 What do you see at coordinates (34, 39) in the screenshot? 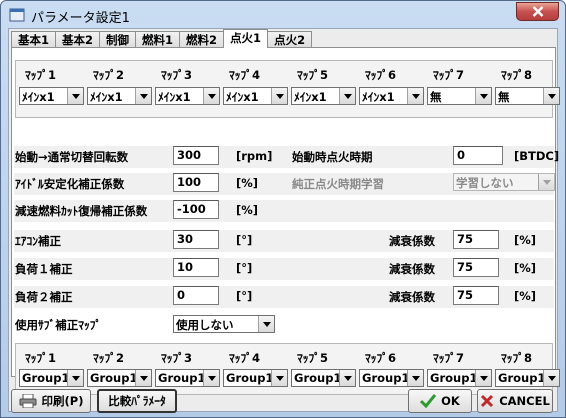
I see `tab-basic1: 基本1` at bounding box center [34, 39].